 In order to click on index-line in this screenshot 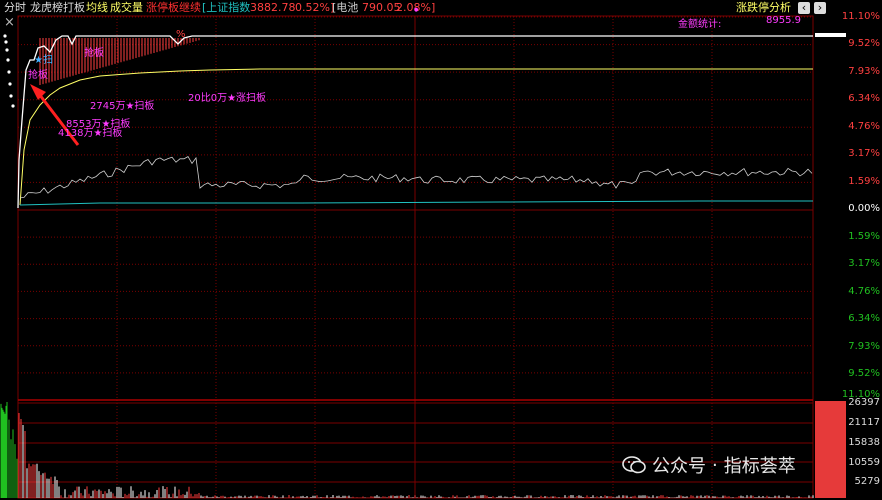, I will do `click(416, 177)`.